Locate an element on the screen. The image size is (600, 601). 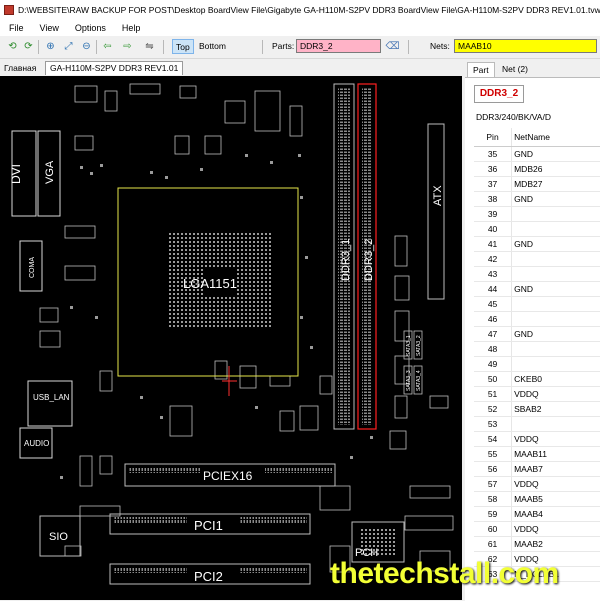
table-row: 35 GND is located at coordinates (537, 154).